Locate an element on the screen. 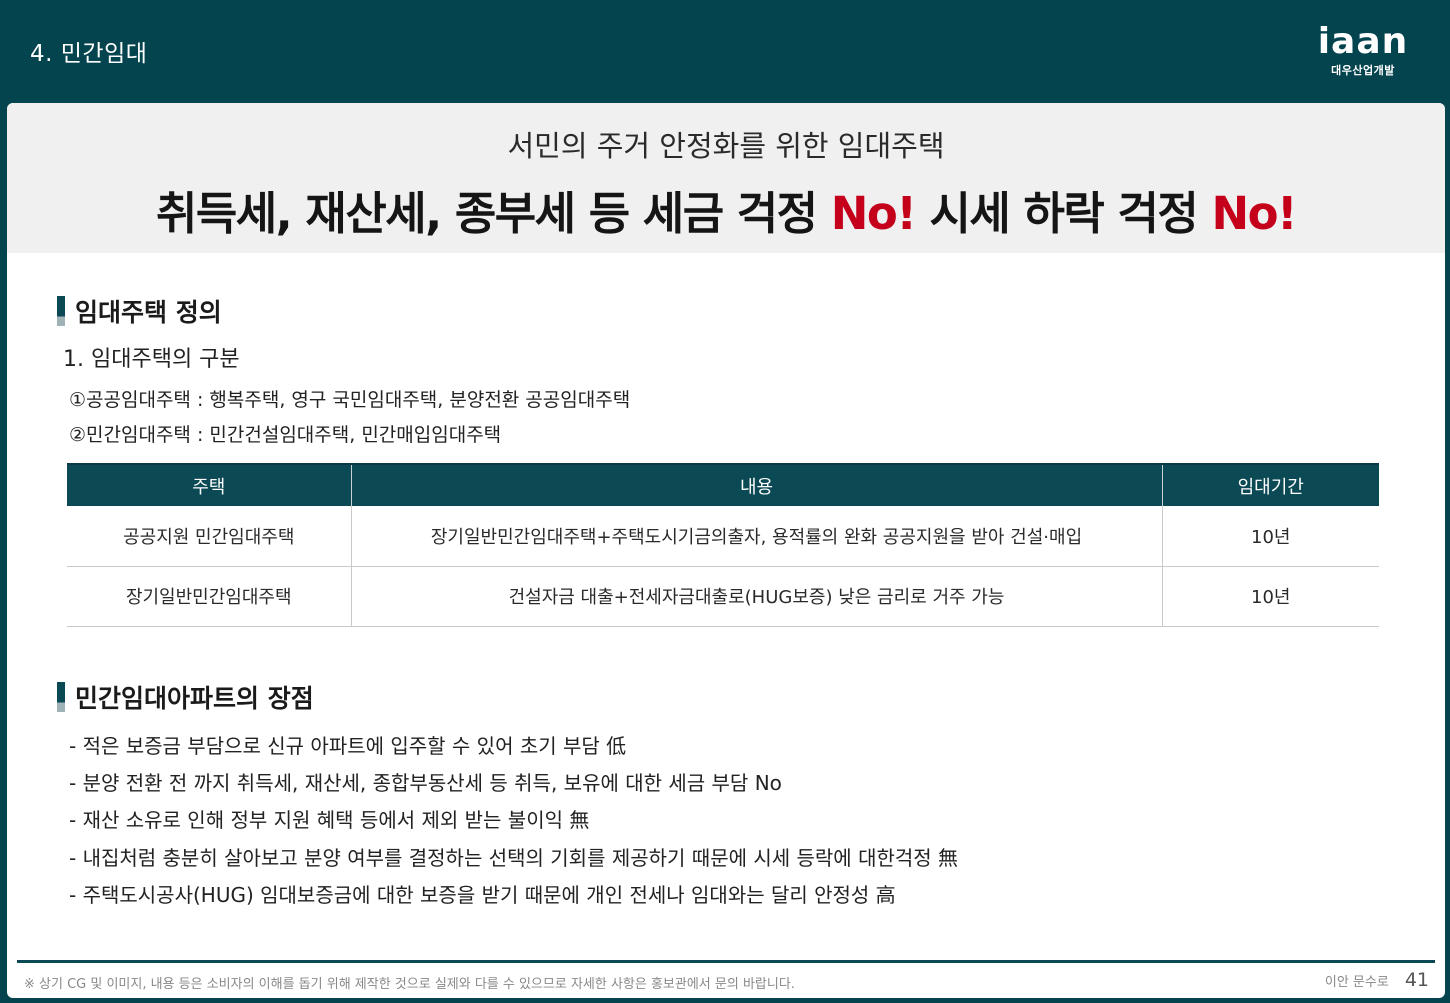  definition-item-private: ②민간임대주택 : 민간건설임대주택, 민간매입임대주택 is located at coordinates (285, 435).